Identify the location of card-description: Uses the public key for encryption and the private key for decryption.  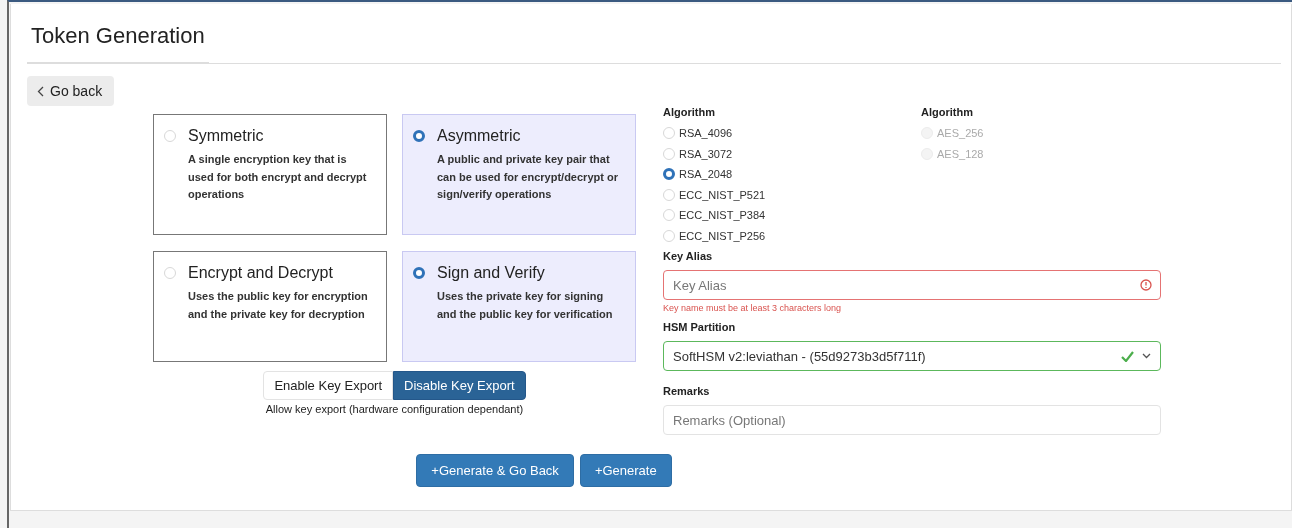
(278, 305).